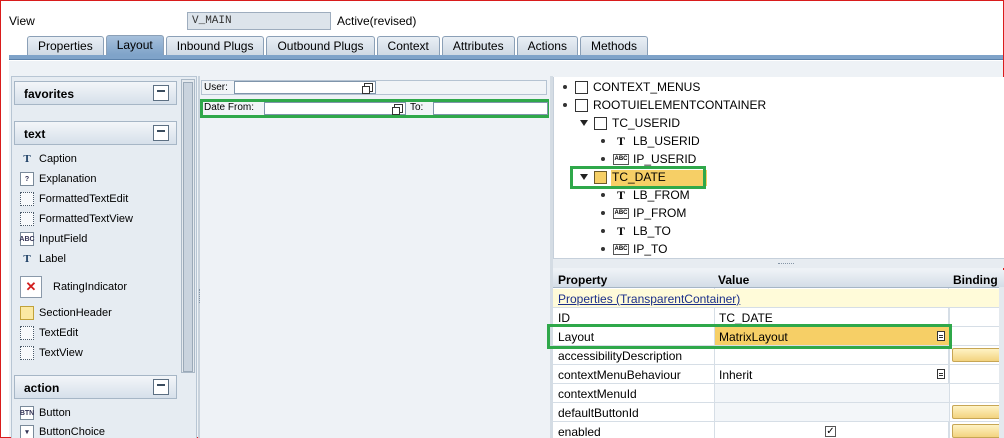  Describe the element at coordinates (305, 87) in the screenshot. I see `user-input` at that location.